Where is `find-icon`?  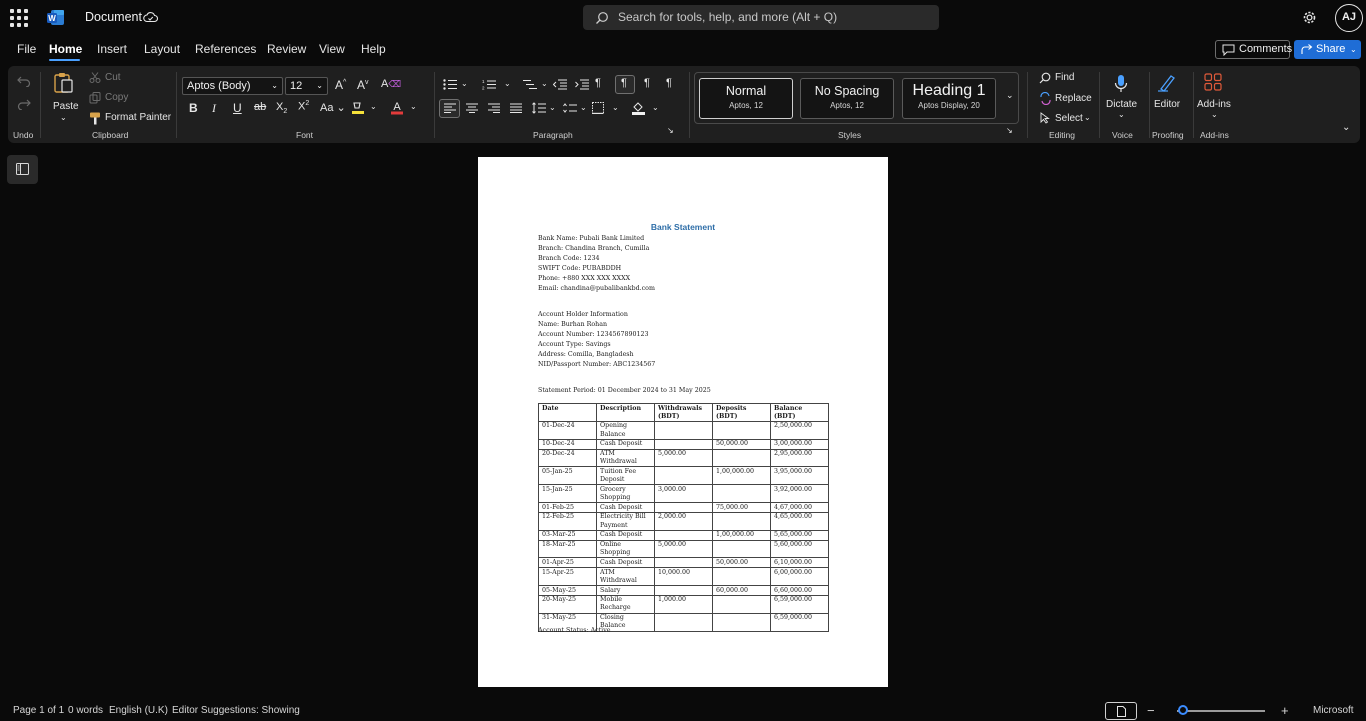 find-icon is located at coordinates (1045, 78).